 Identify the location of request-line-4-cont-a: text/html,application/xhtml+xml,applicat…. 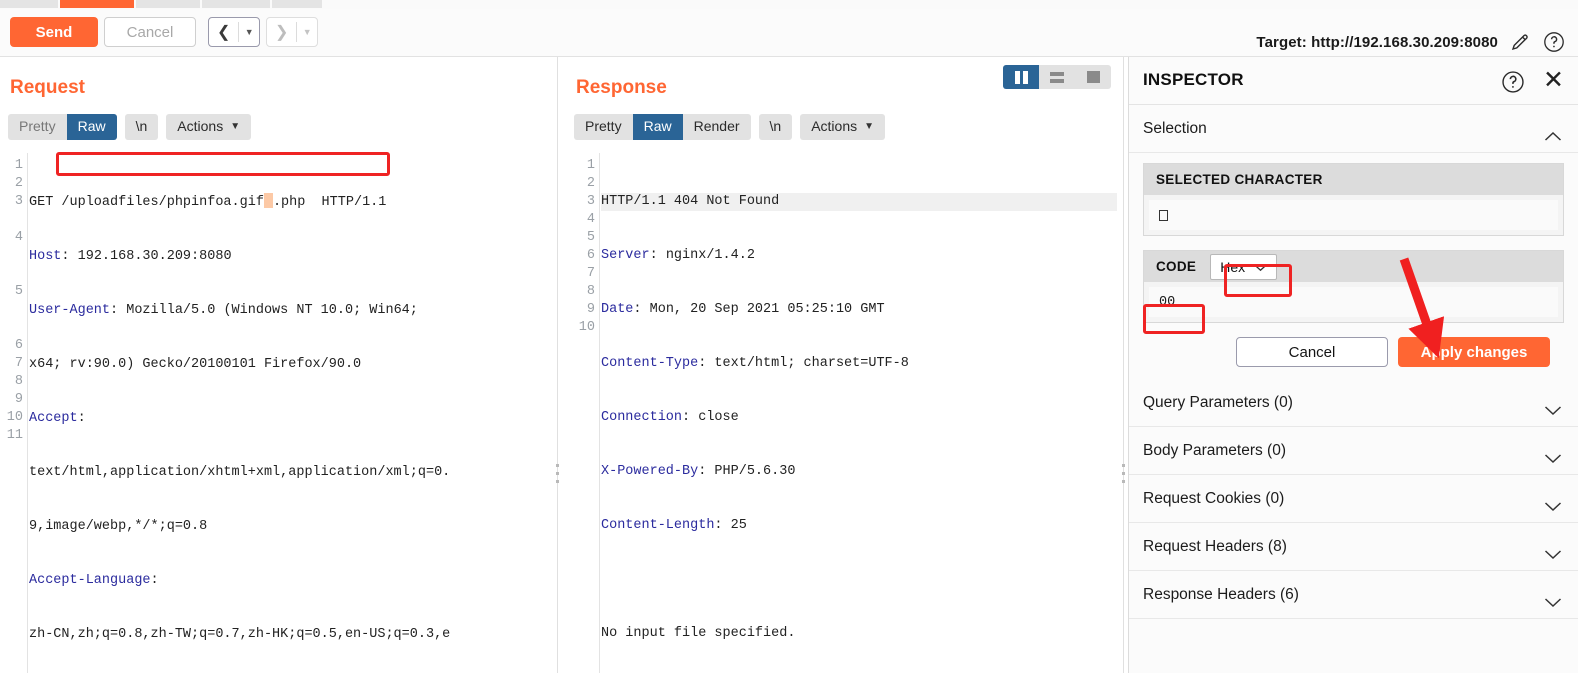
(240, 472).